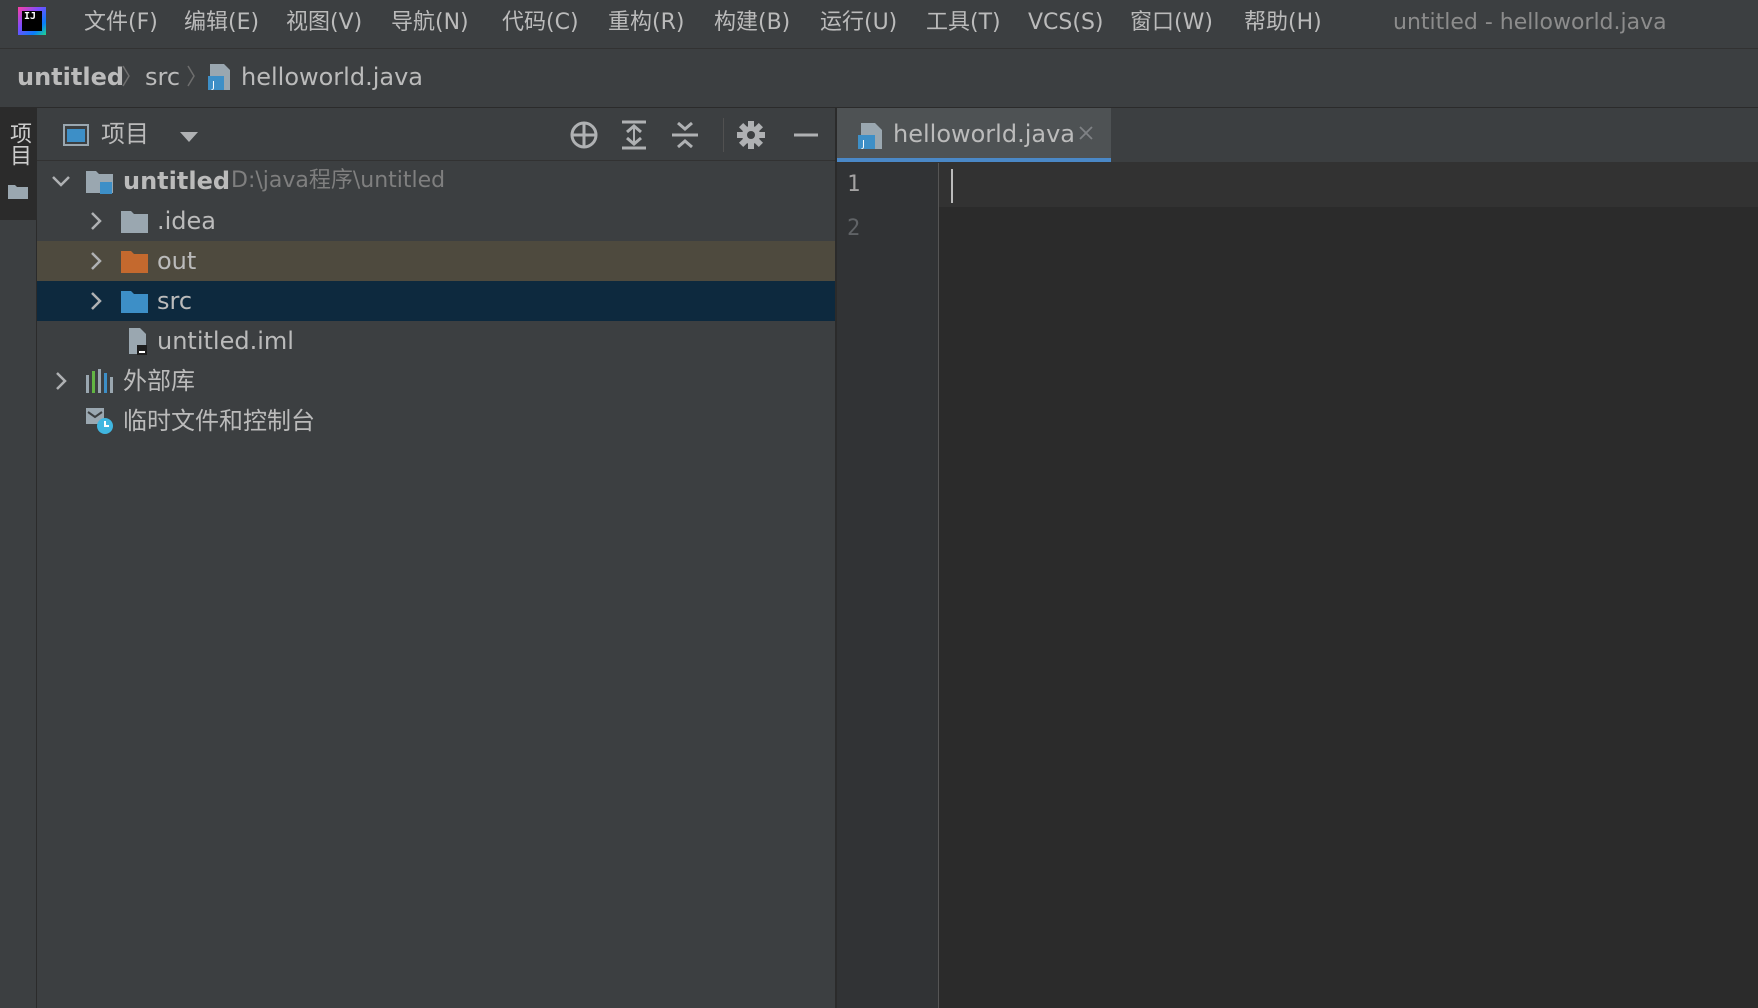  What do you see at coordinates (18, 144) in the screenshot?
I see `project-tool-label: 项目` at bounding box center [18, 144].